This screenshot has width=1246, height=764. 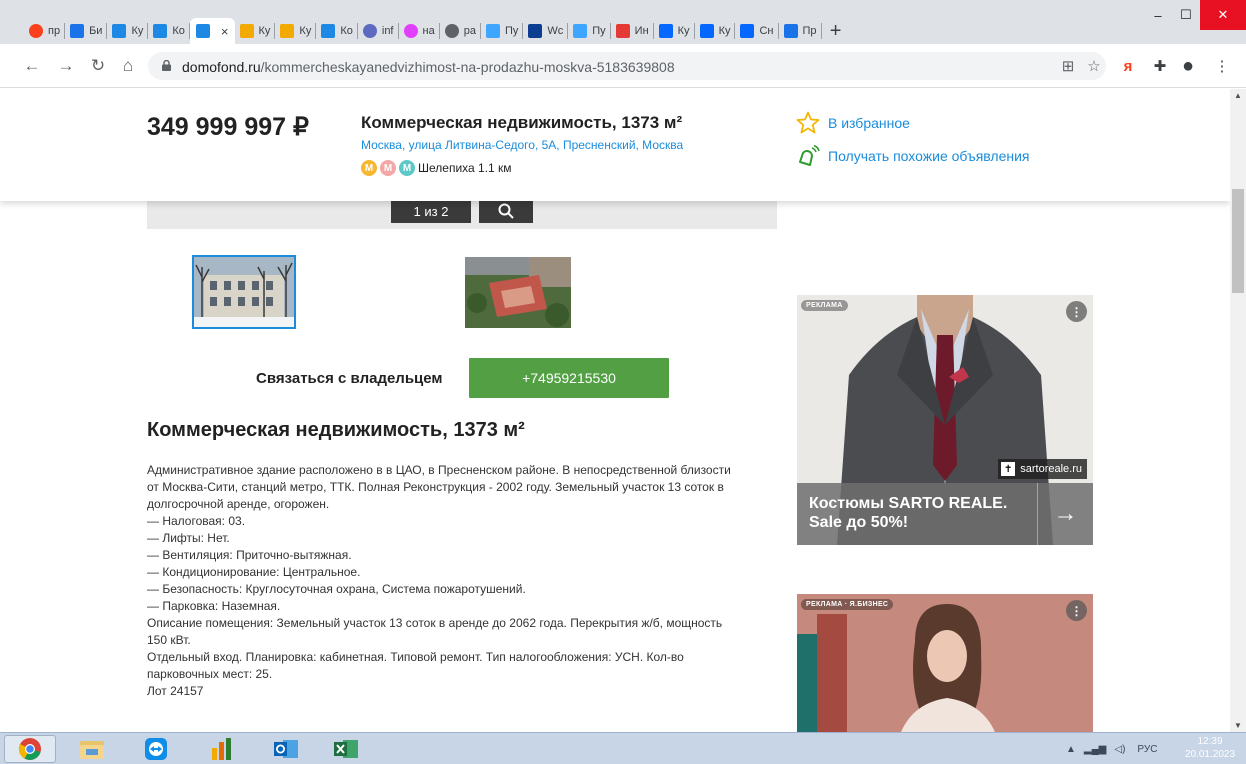 What do you see at coordinates (766, 31) in the screenshot?
I see `tab-title: Сн` at bounding box center [766, 31].